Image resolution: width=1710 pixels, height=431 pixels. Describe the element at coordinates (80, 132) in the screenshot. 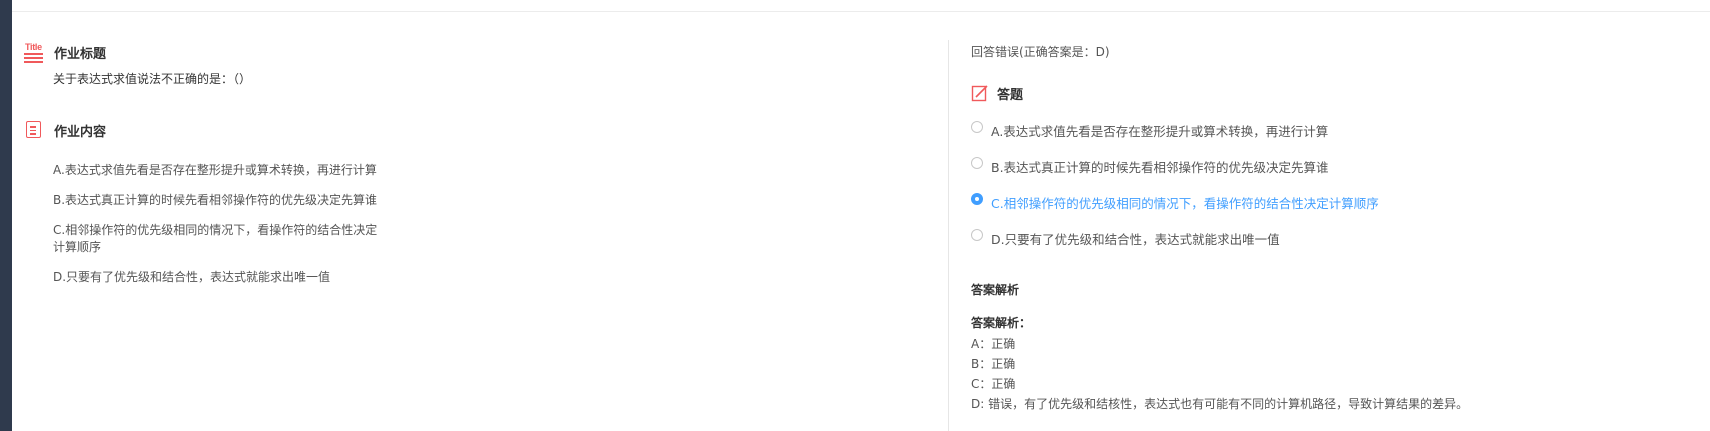

I see `homework-content-heading: 作业内容` at that location.